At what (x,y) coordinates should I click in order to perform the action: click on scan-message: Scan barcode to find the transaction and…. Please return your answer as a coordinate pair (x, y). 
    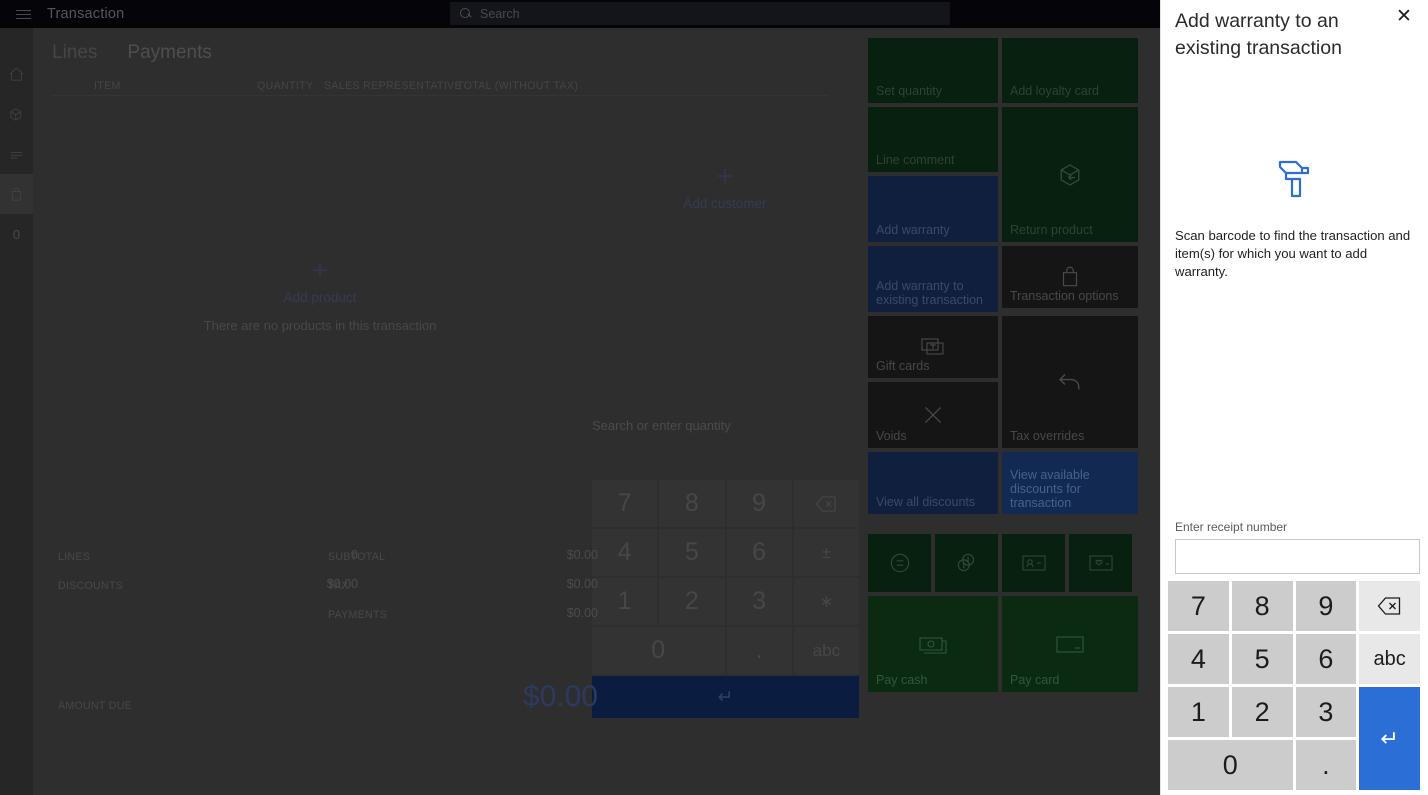
    Looking at the image, I should click on (1293, 253).